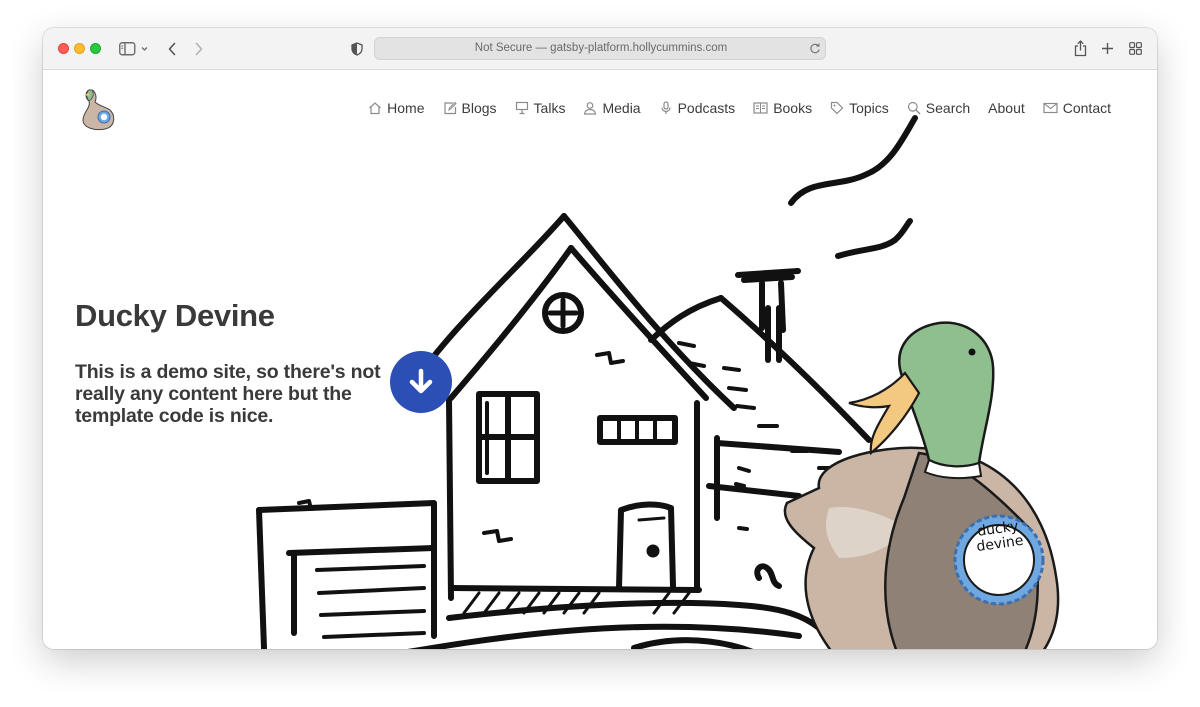 Image resolution: width=1200 pixels, height=707 pixels. What do you see at coordinates (549, 108) in the screenshot?
I see `nav-talks-label: Talks` at bounding box center [549, 108].